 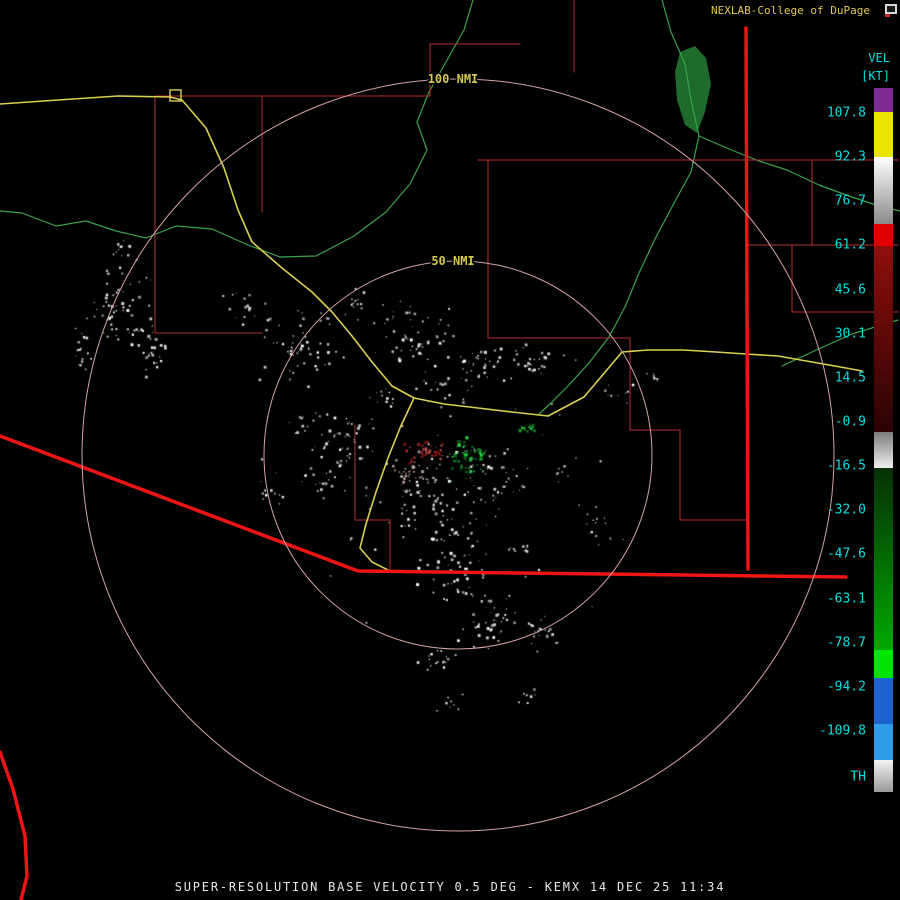 I want to click on range-ring-label: 50 NMI, so click(x=452, y=261).